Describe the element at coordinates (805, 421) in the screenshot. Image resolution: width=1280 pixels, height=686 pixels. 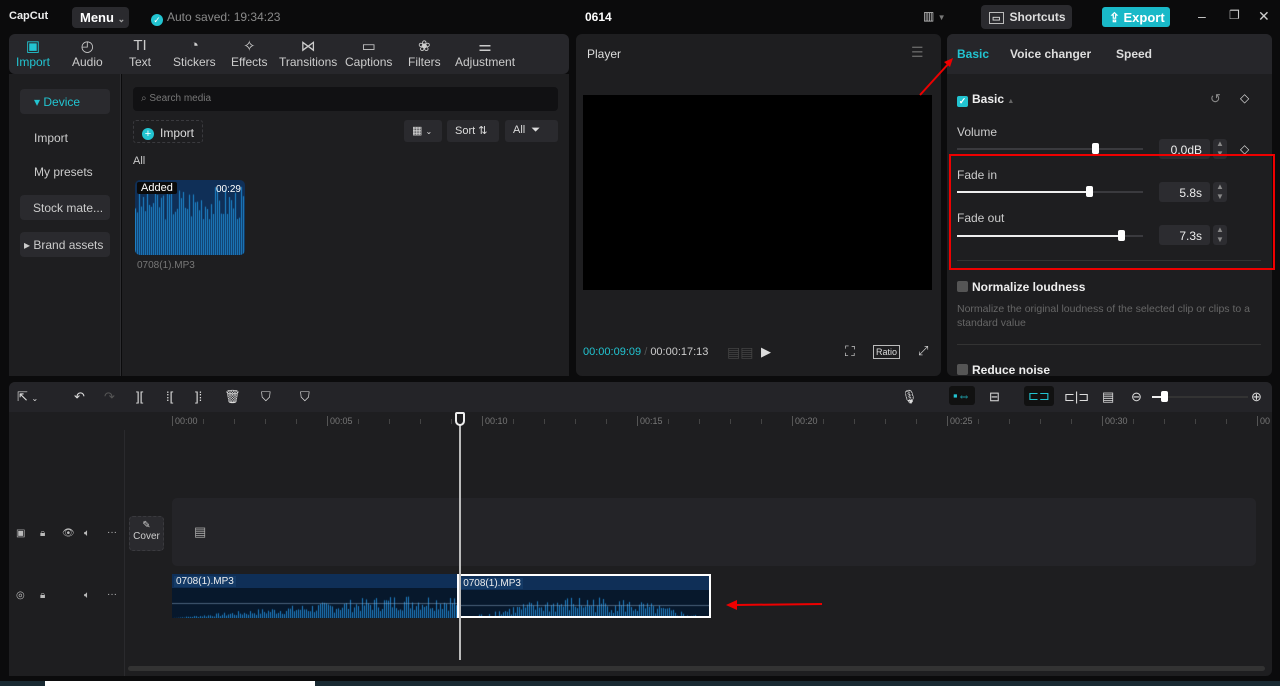
I see `ruler-label: 00:20` at that location.